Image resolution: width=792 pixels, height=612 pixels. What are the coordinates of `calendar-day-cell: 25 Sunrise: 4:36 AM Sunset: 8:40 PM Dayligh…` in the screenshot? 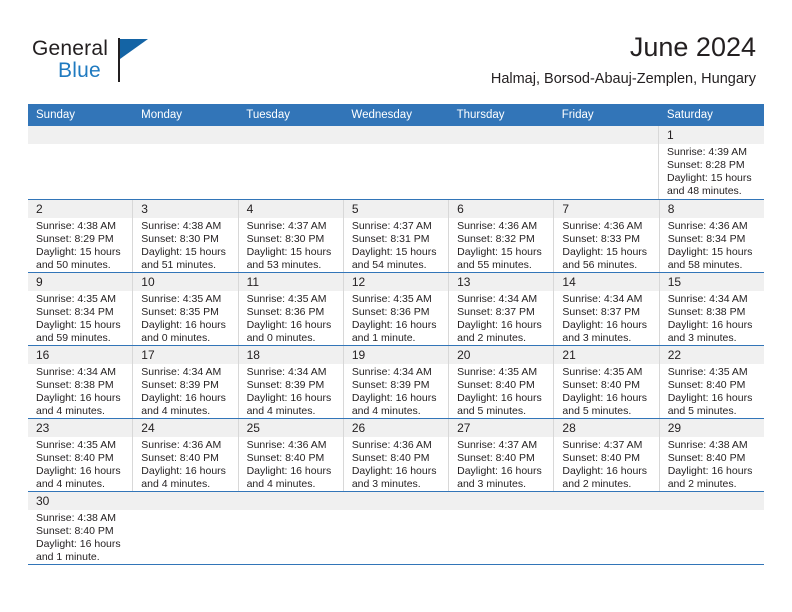 It's located at (290, 455).